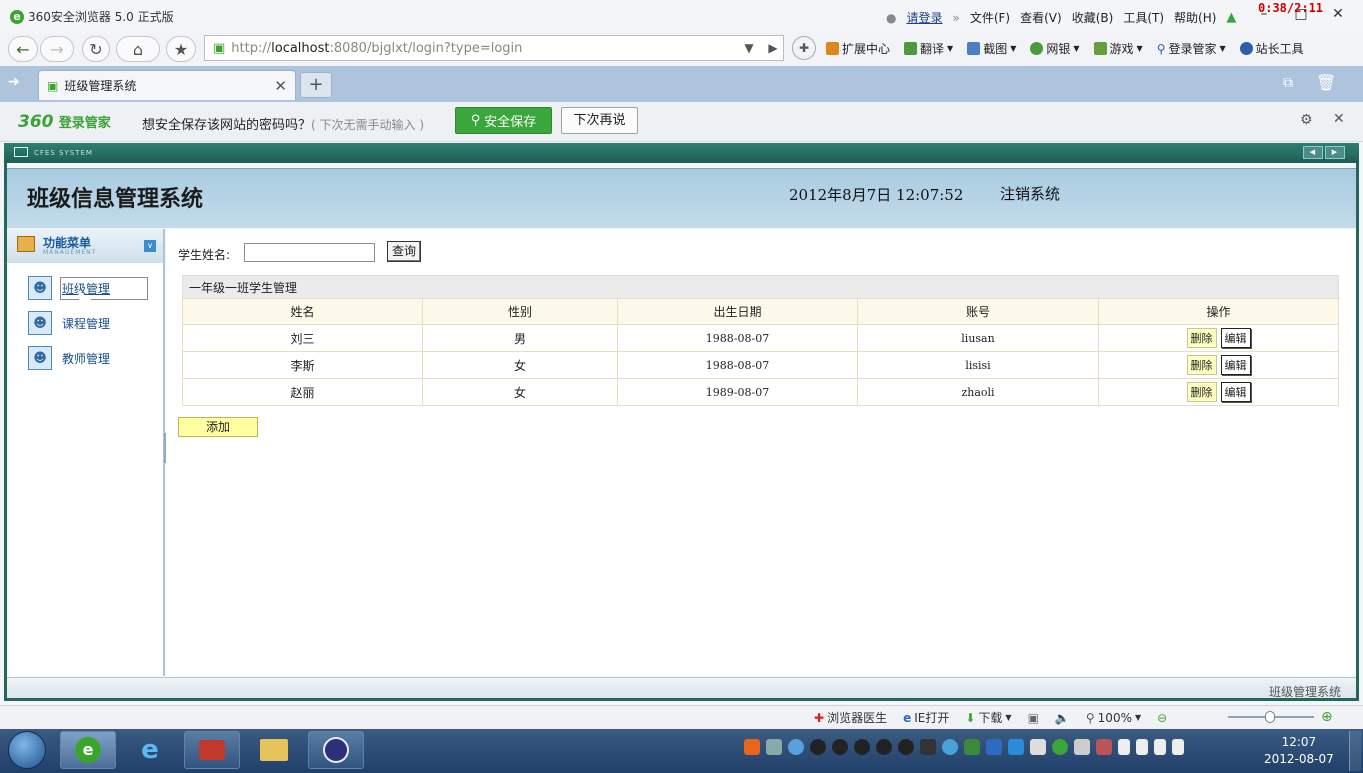  I want to click on query-button: 查询, so click(404, 251).